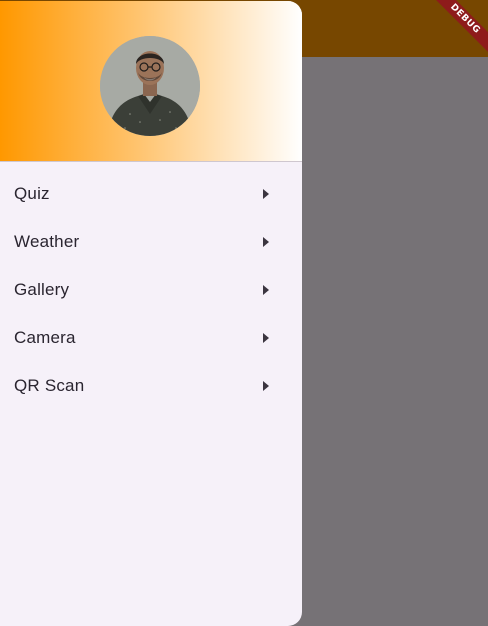 This screenshot has height=626, width=488. What do you see at coordinates (49, 385) in the screenshot?
I see `menu-item-label: QR Scan` at bounding box center [49, 385].